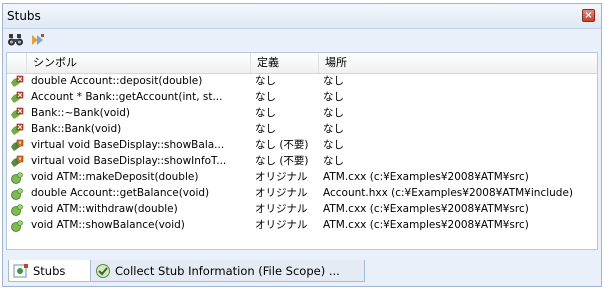 The width and height of the screenshot is (605, 304). Describe the element at coordinates (24, 16) in the screenshot. I see `panel-title: Stubs` at that location.